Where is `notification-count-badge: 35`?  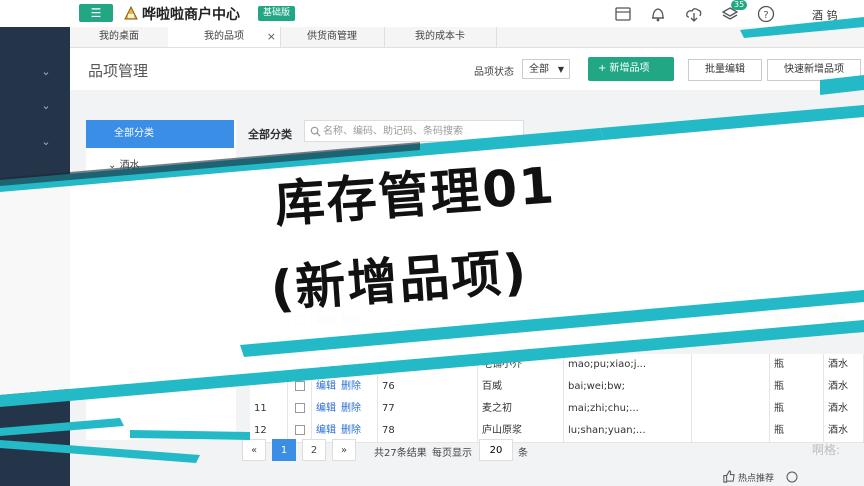
notification-count-badge: 35 is located at coordinates (739, 5).